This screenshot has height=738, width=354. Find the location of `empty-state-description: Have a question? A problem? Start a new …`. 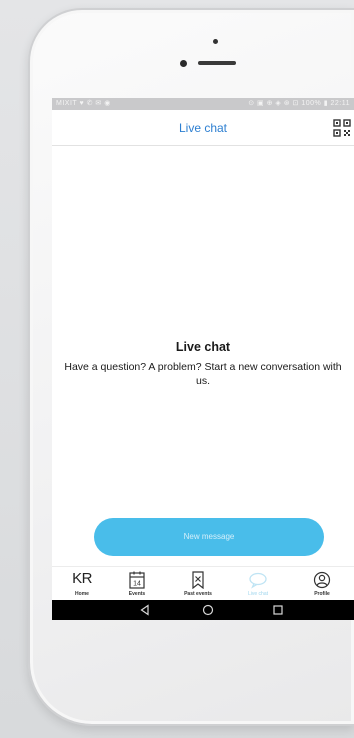

empty-state-description: Have a question? A problem? Start a new … is located at coordinates (203, 374).